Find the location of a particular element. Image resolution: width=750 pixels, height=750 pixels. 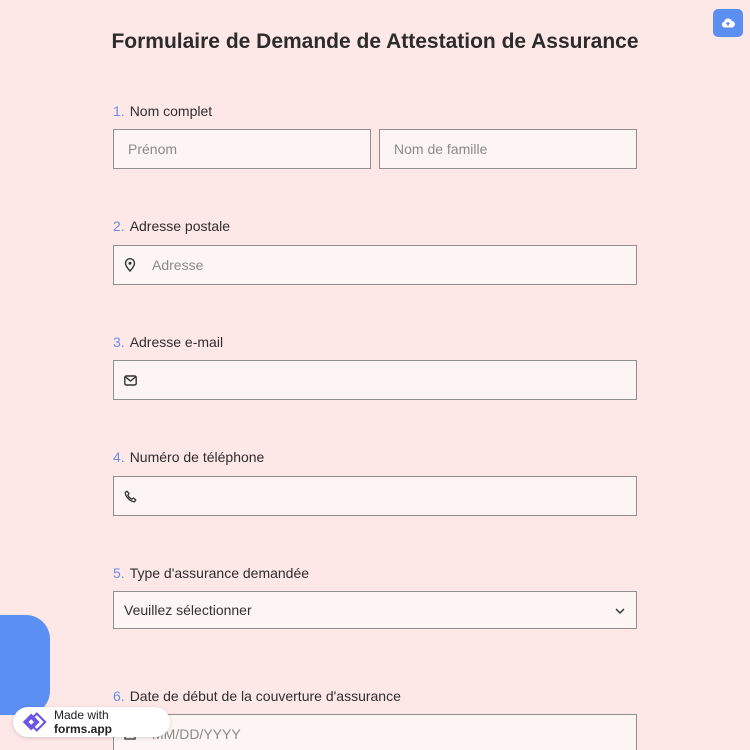

question-label-postal-address: 2. Adresse postale is located at coordinates (171, 226).